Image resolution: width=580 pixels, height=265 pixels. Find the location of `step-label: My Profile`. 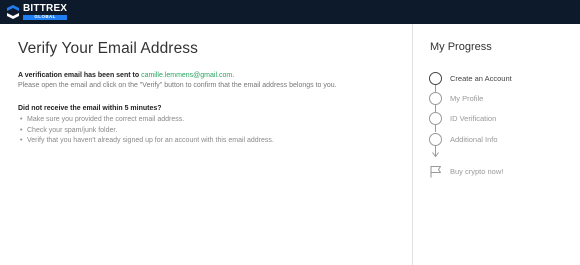

step-label: My Profile is located at coordinates (467, 98).